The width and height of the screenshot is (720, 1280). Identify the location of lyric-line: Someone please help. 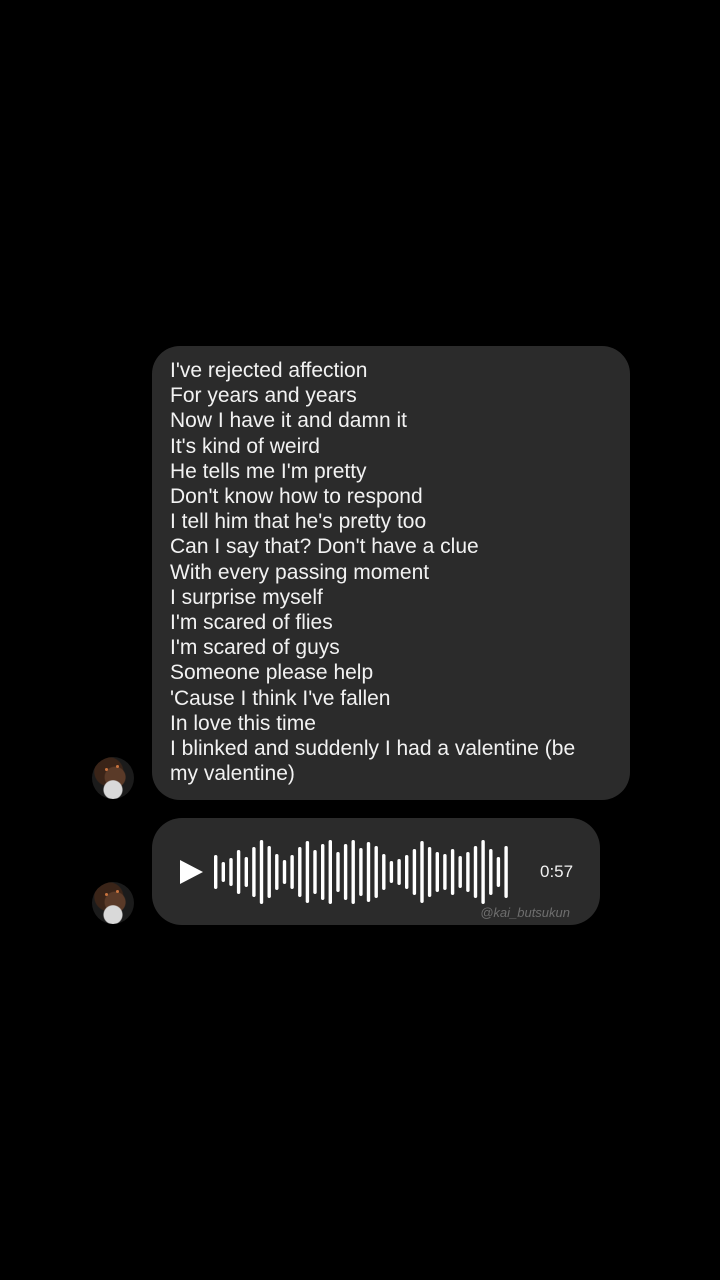
(272, 673).